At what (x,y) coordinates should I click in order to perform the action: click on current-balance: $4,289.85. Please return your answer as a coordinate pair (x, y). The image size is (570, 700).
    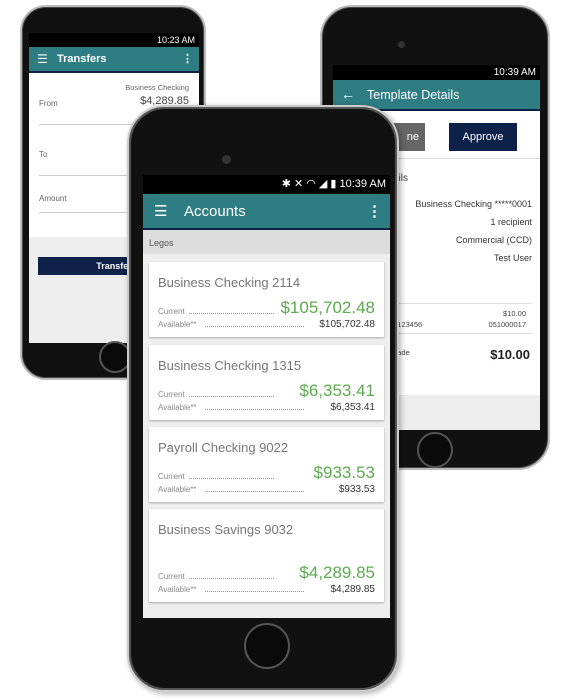
    Looking at the image, I should click on (337, 572).